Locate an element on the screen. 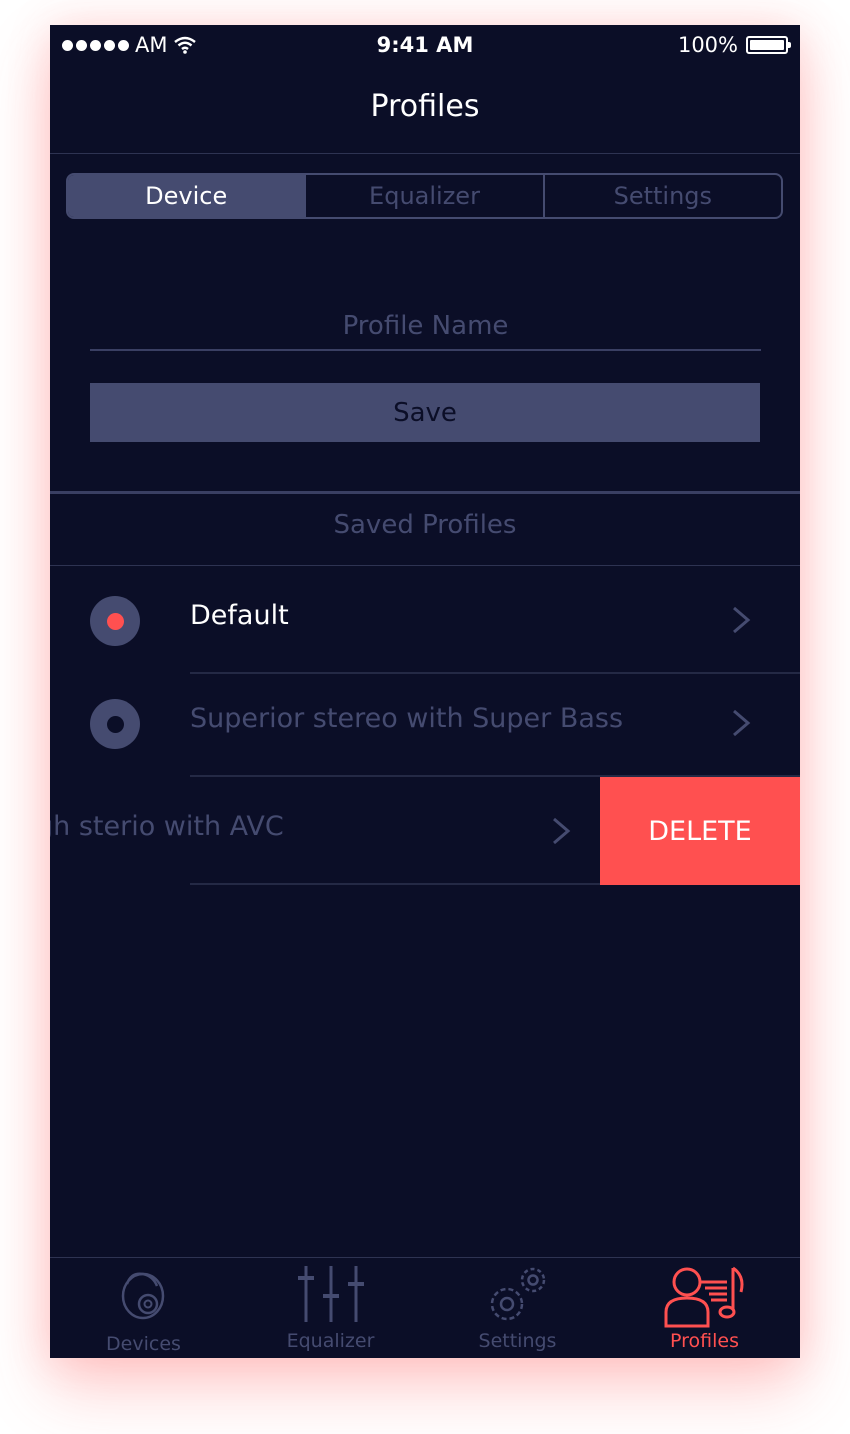 Image resolution: width=850 pixels, height=1434 pixels. segmented-control: Device Equalizer Settings is located at coordinates (424, 196).